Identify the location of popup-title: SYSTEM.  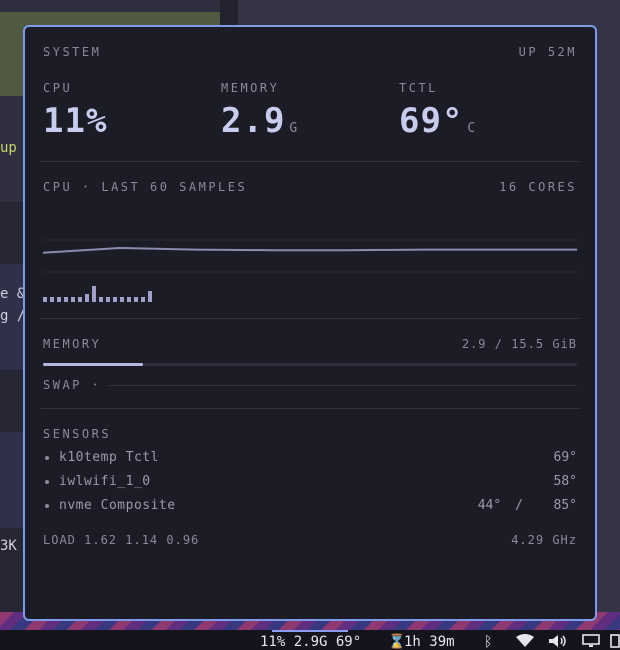
(72, 52).